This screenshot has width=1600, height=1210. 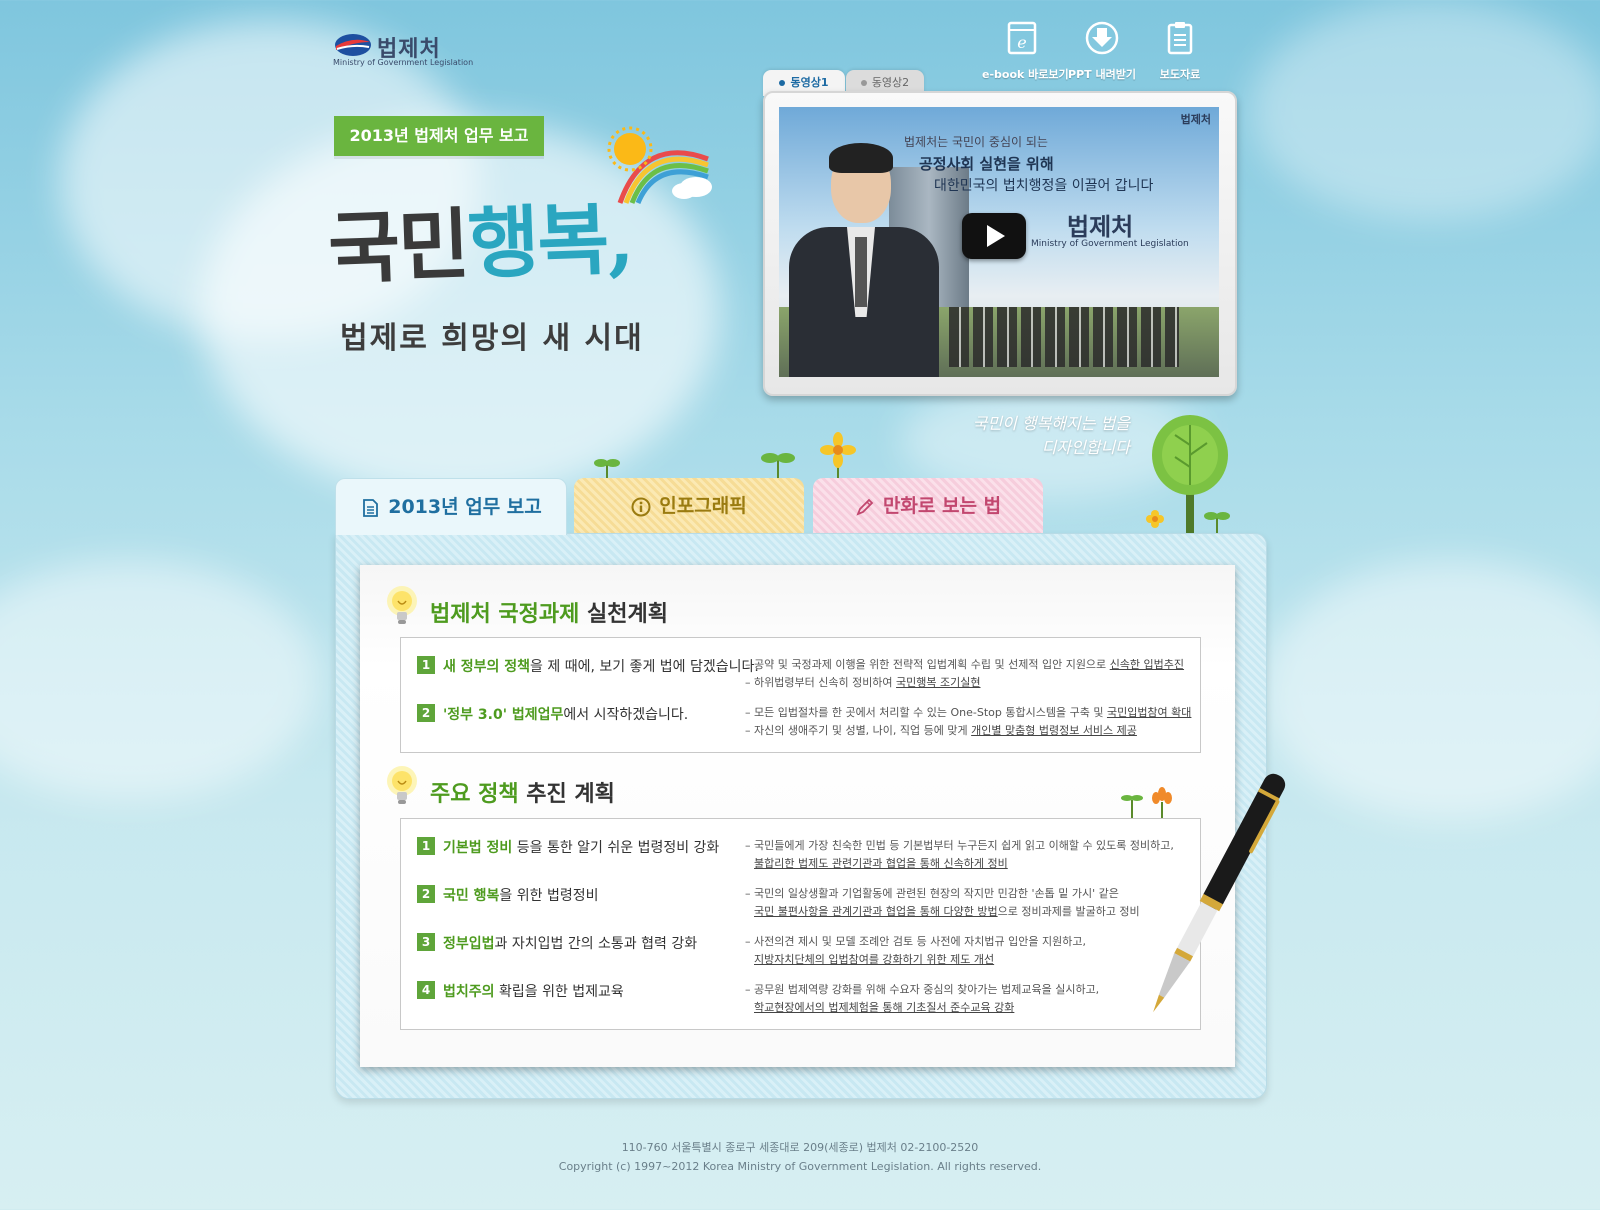 I want to click on desc-underline: 개인별 맞춤형 법령정보 서비스 제공, so click(x=1054, y=730).